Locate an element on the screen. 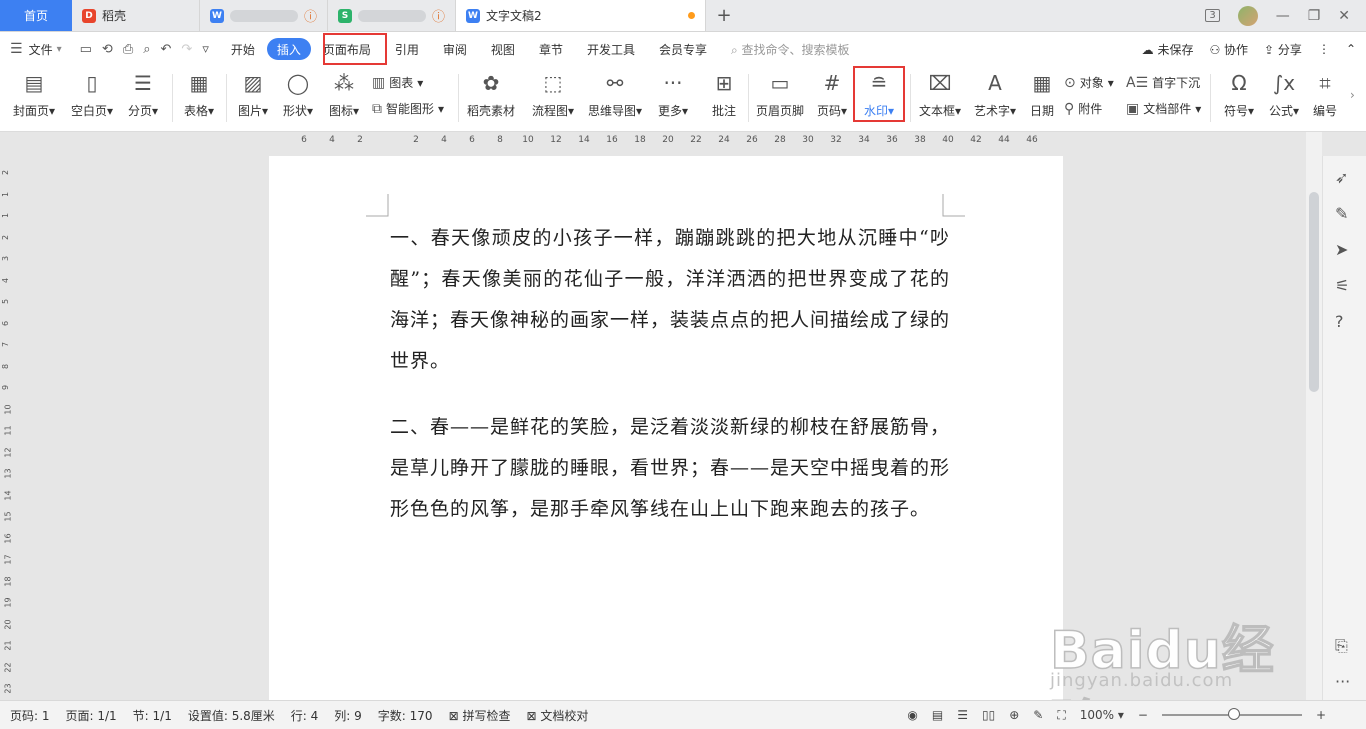 This screenshot has width=1366, height=729. tab-chapter: 章节 is located at coordinates (551, 49).